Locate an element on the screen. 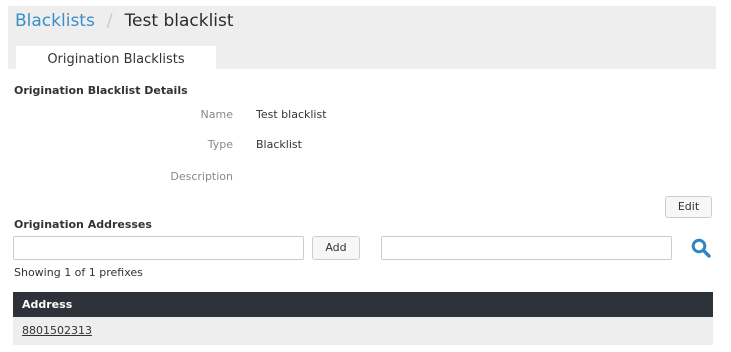  edit-button: Edit is located at coordinates (688, 207).